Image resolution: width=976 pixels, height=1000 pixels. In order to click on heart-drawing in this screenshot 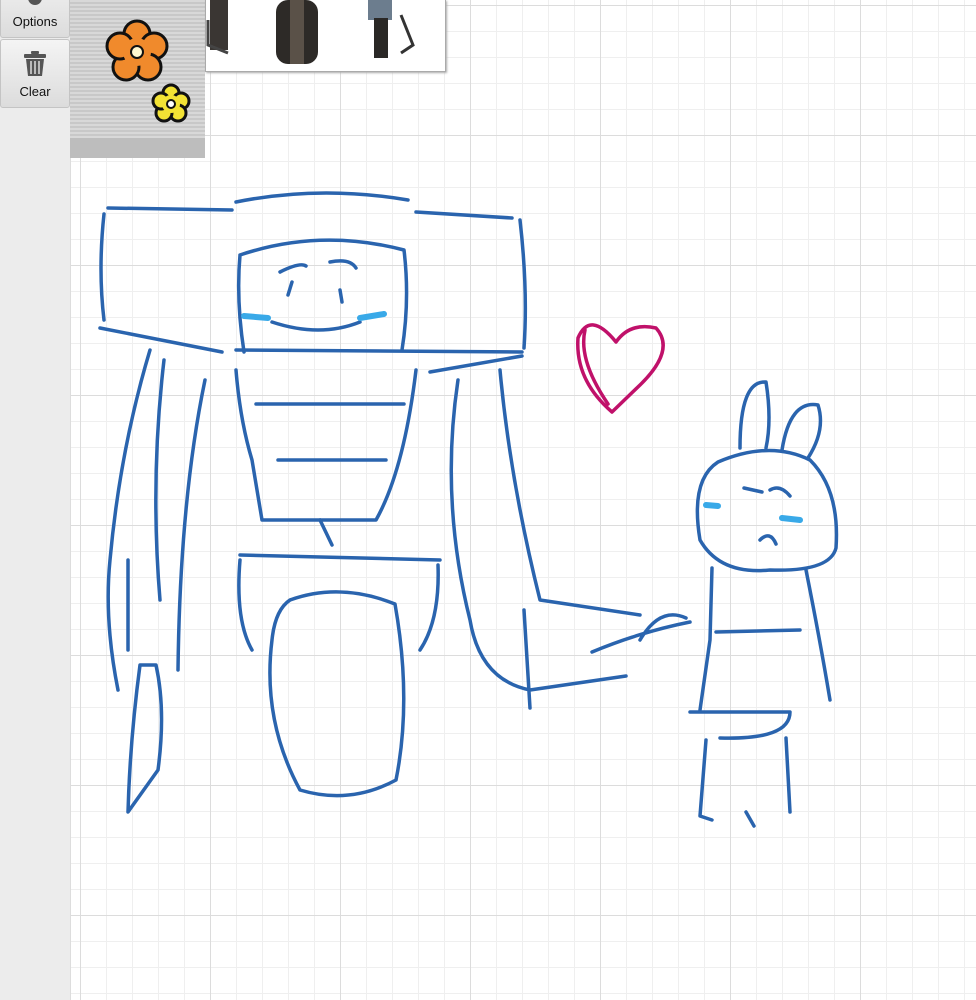, I will do `click(620, 368)`.